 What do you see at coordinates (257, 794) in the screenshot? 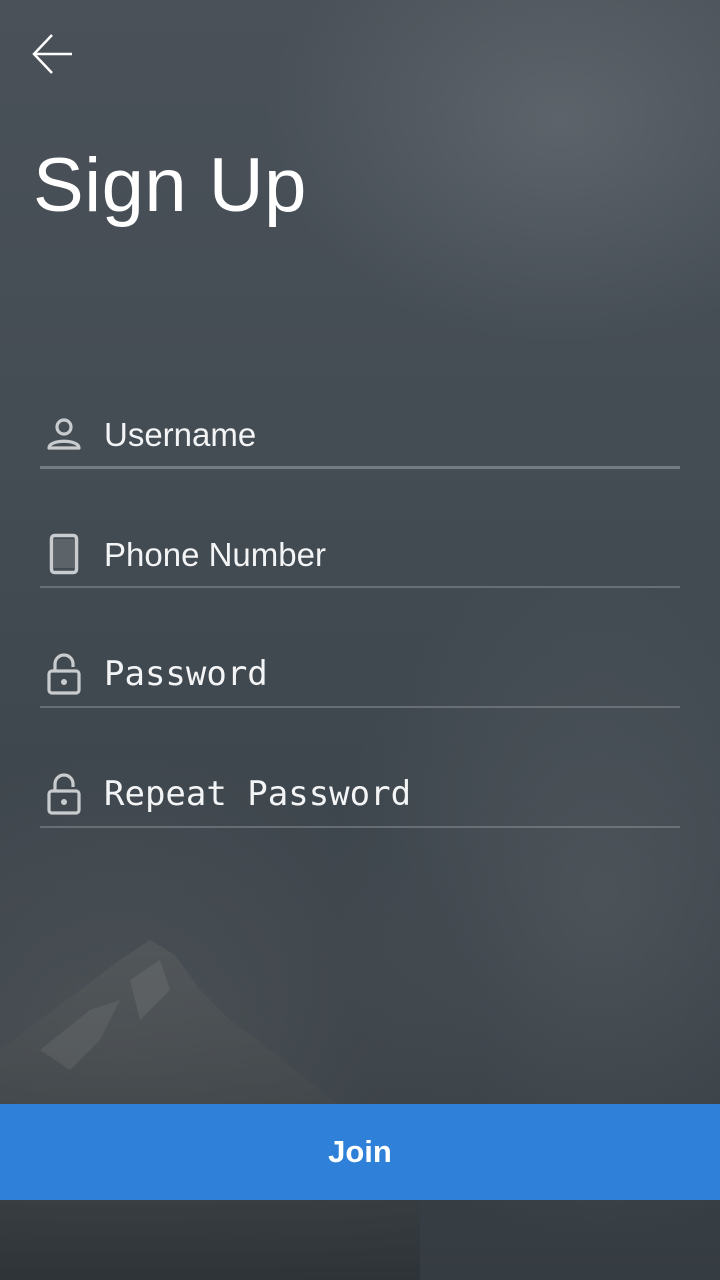
I see `repeat-password-input: Repeat Password` at bounding box center [257, 794].